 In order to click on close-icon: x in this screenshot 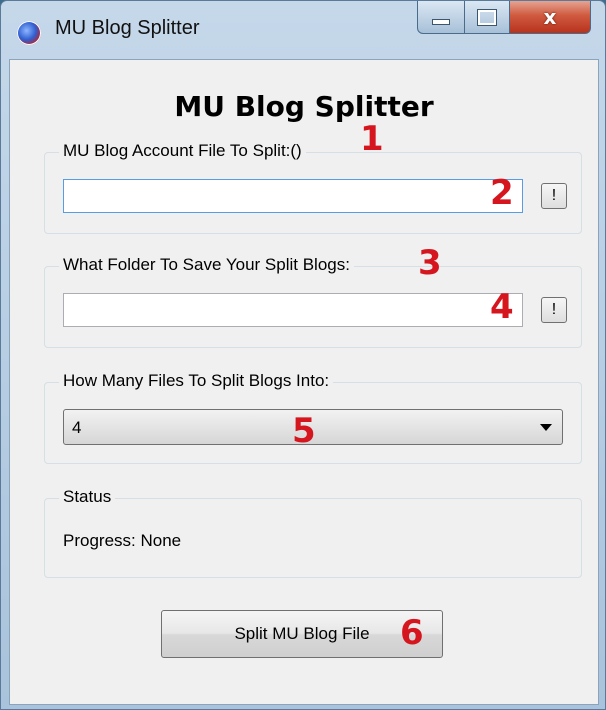, I will do `click(550, 17)`.